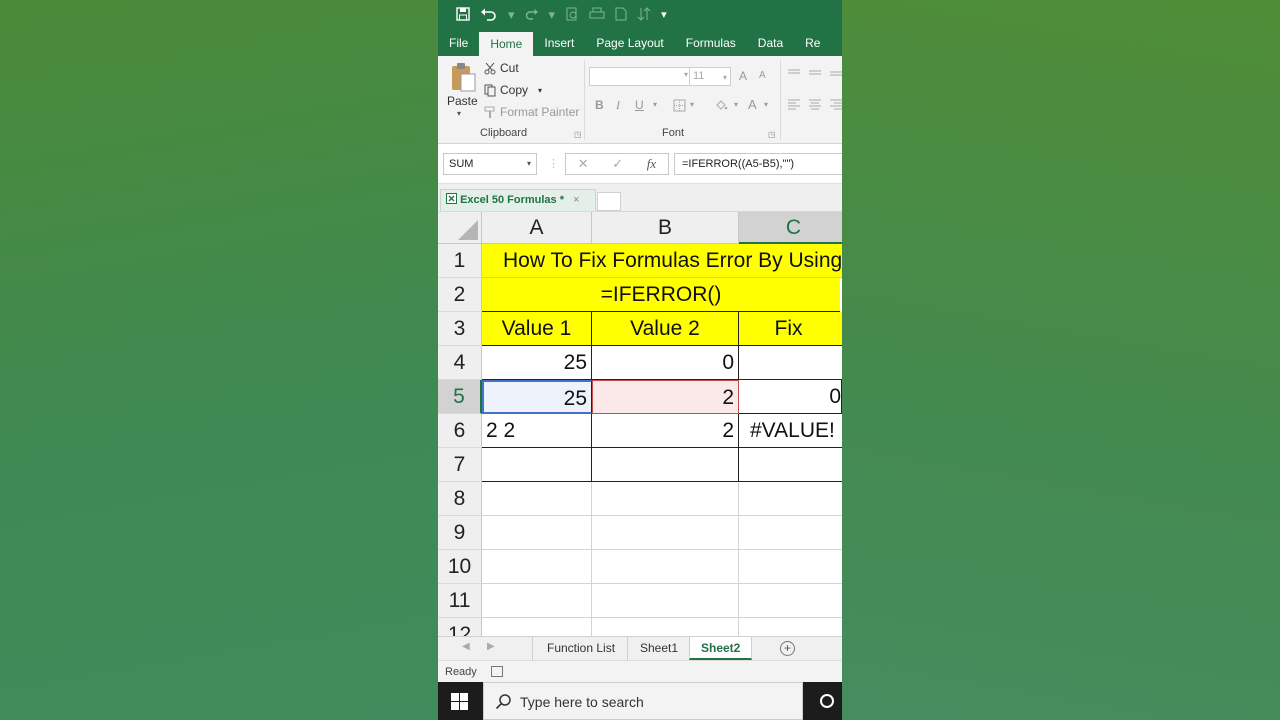  What do you see at coordinates (580, 648) in the screenshot?
I see `sheet-tab-function-list: Function List` at bounding box center [580, 648].